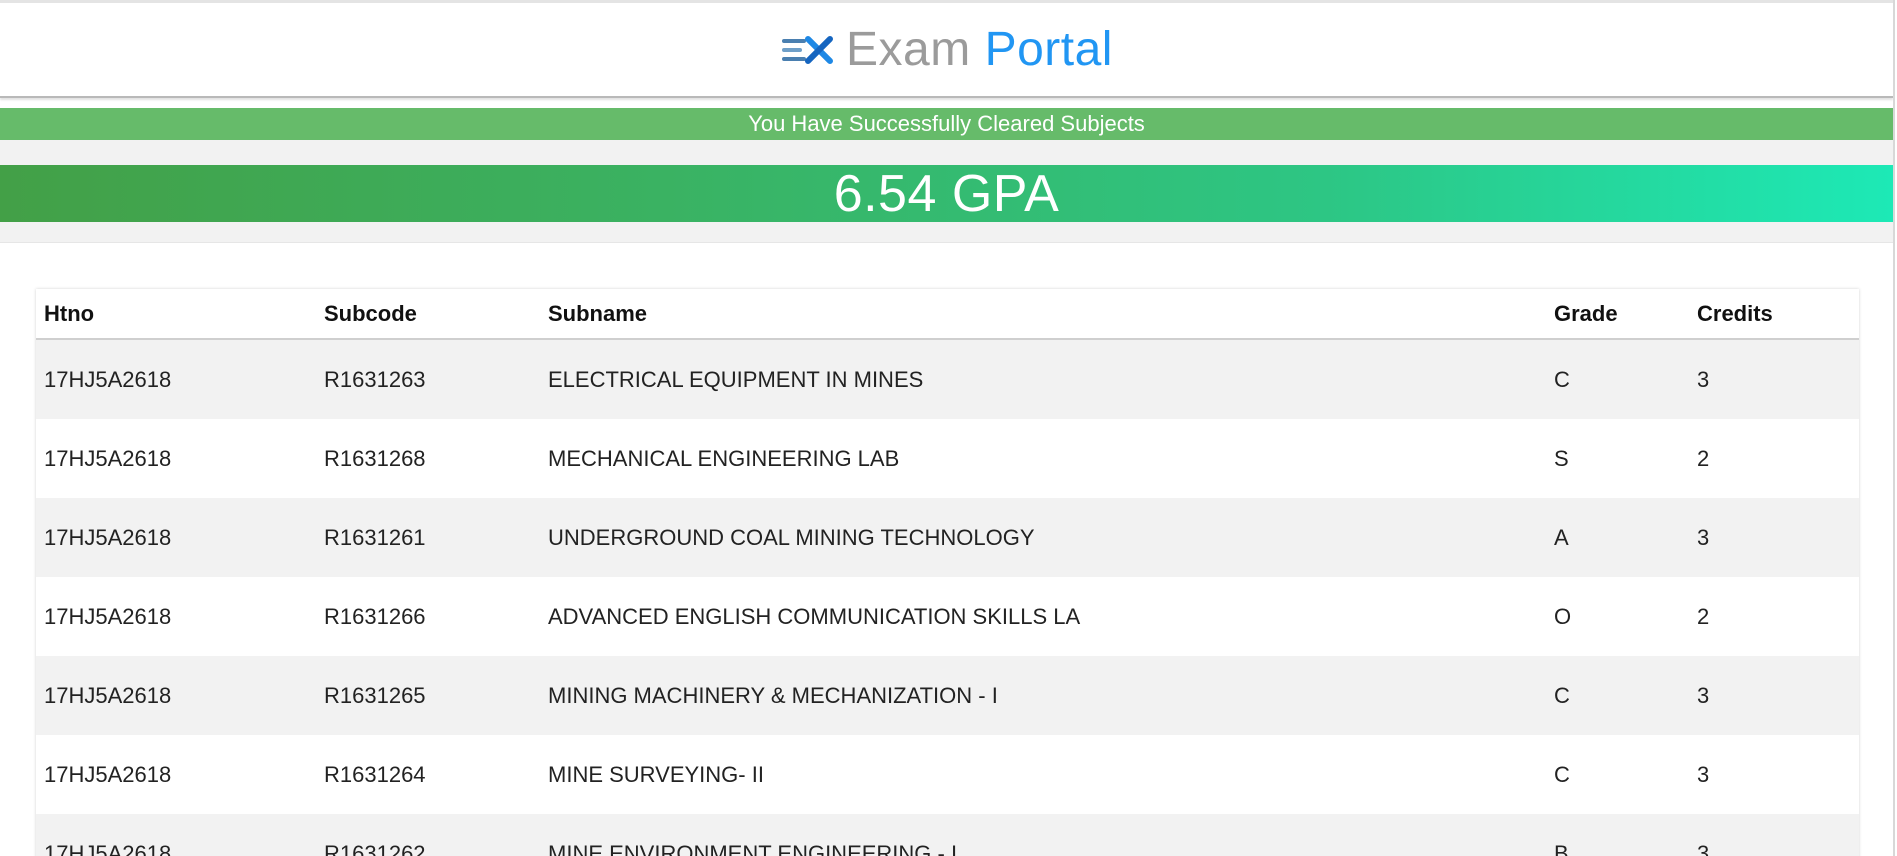  I want to click on cell-subname: MINING MACHINERY & MECHANIZATION - I, so click(773, 695).